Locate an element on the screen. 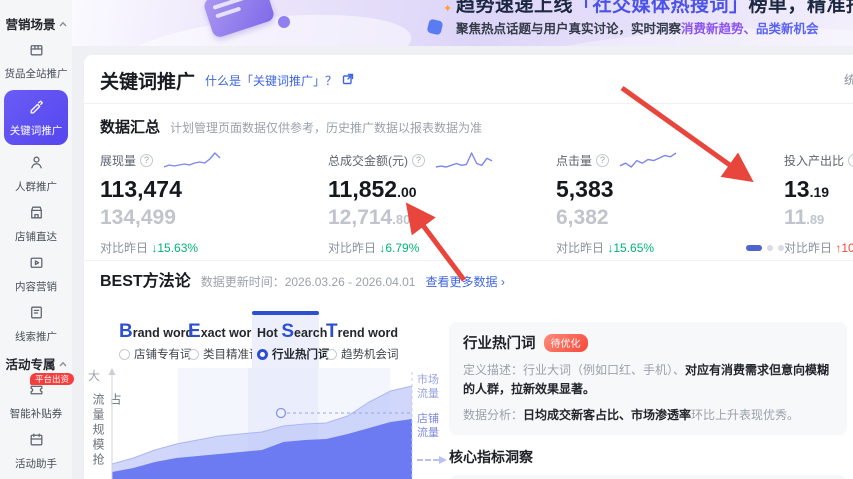 The image size is (853, 479). person-icon is located at coordinates (36, 165).